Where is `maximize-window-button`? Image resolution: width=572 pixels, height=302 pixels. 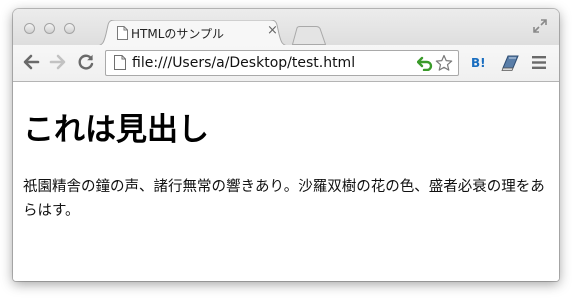
maximize-window-button is located at coordinates (69, 28).